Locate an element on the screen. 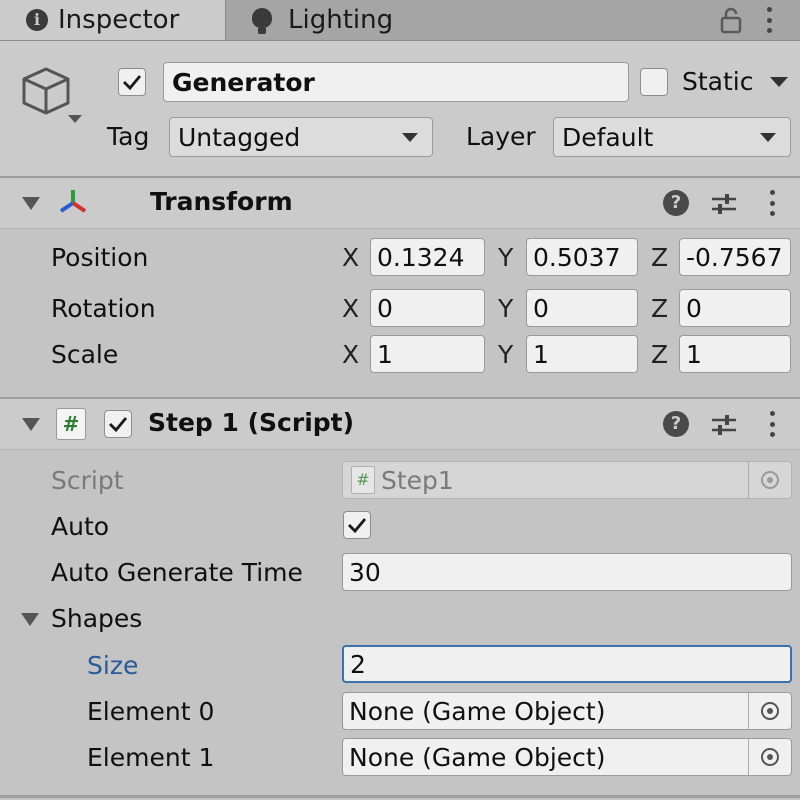 This screenshot has height=800, width=800. position-label: Position is located at coordinates (100, 257).